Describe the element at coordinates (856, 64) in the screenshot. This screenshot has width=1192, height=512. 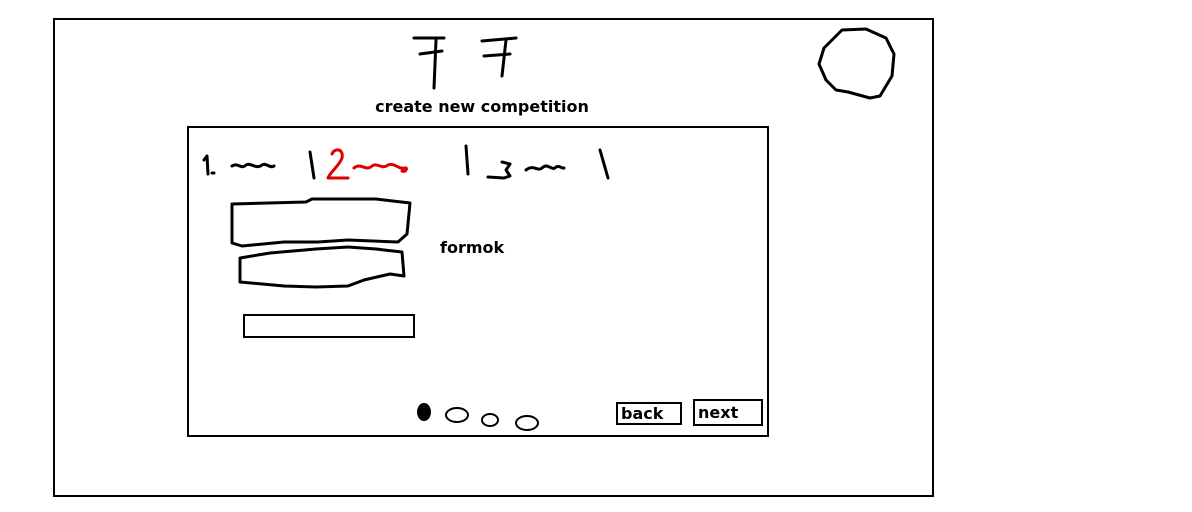
I see `user-avatar-icon` at that location.